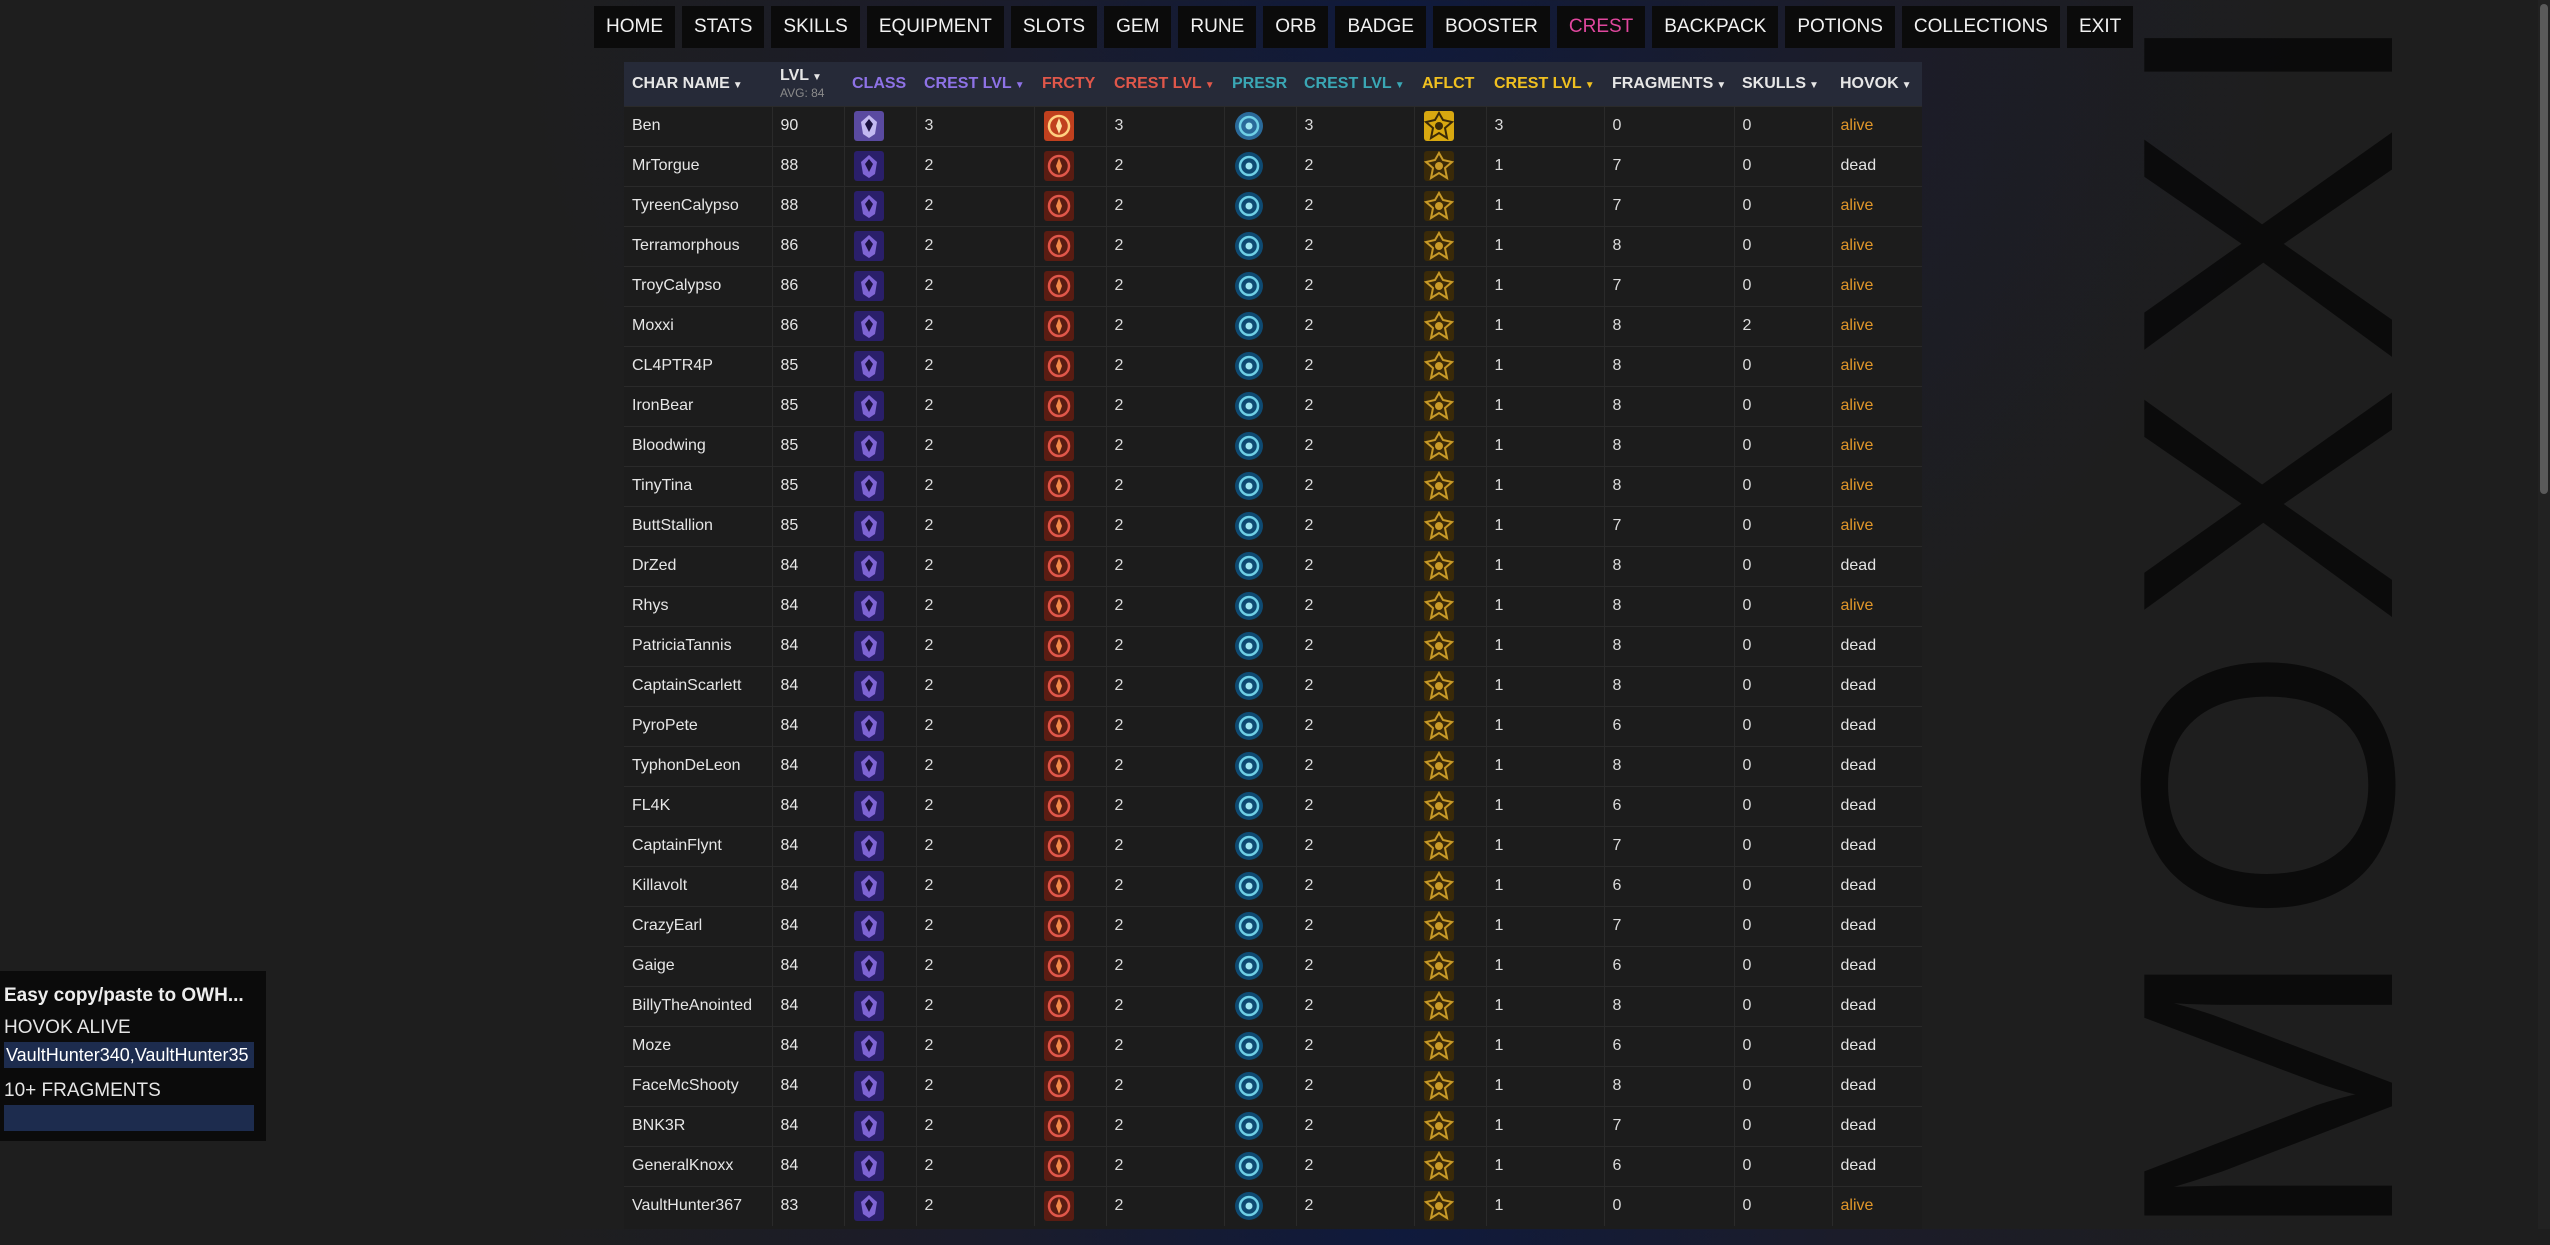 The width and height of the screenshot is (2550, 1245). I want to click on nav-crest-button: CREST, so click(1601, 27).